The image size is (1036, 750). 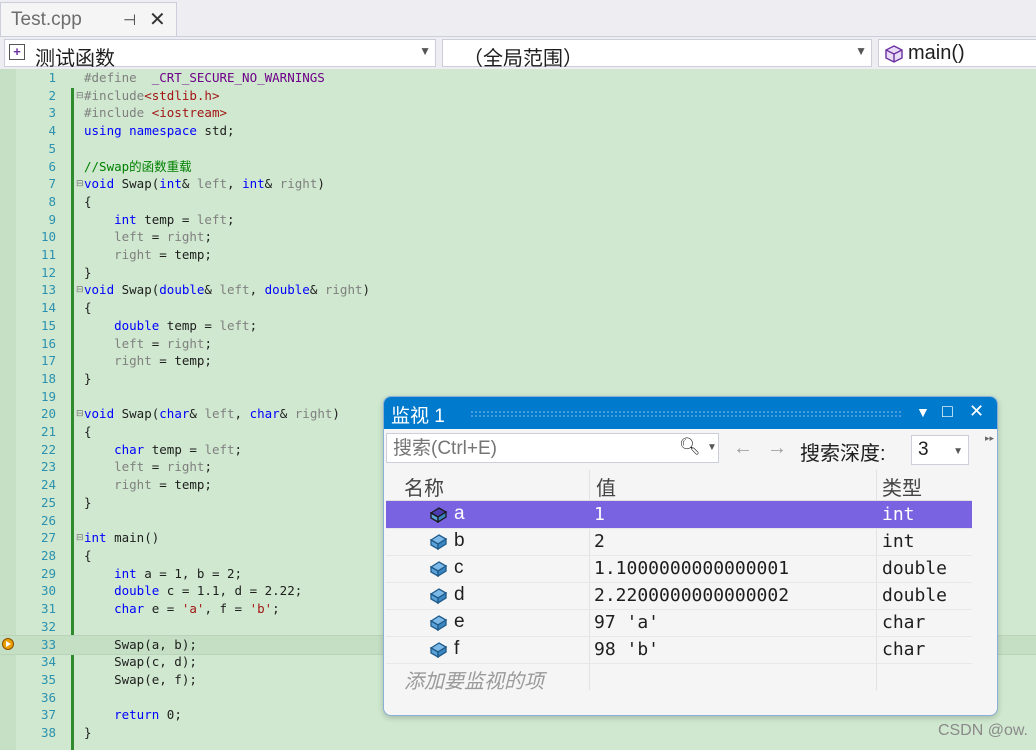 I want to click on code-line: 11 right = temp;, so click(x=518, y=255).